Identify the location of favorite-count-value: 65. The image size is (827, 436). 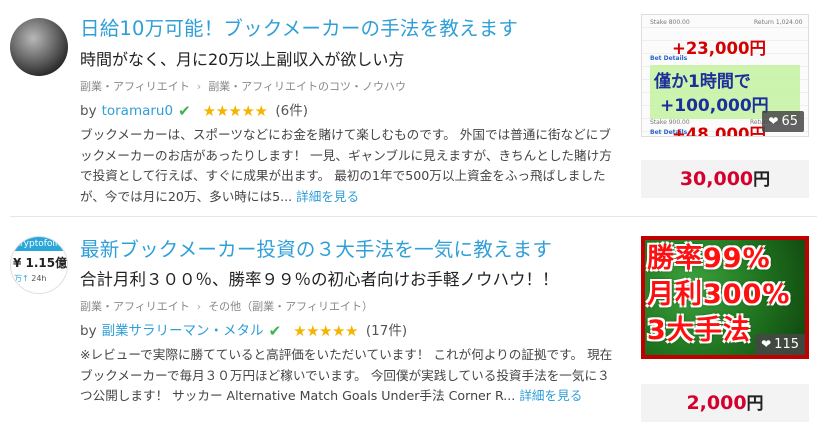
(789, 121).